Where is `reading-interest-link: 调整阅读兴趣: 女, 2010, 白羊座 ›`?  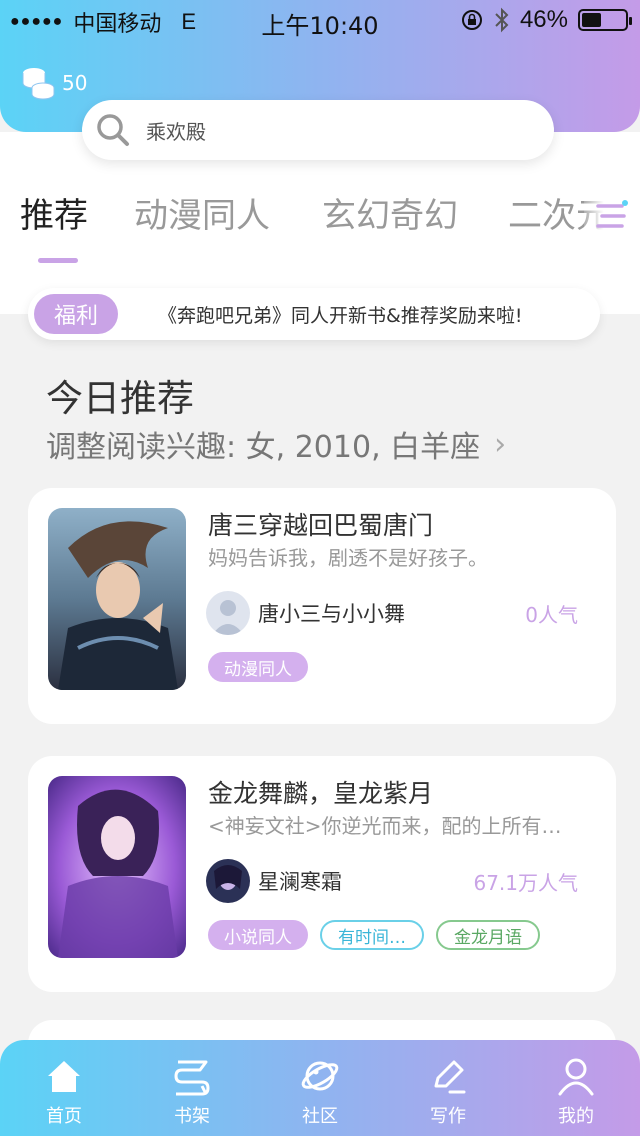 reading-interest-link: 调整阅读兴趣: 女, 2010, 白羊座 › is located at coordinates (276, 444).